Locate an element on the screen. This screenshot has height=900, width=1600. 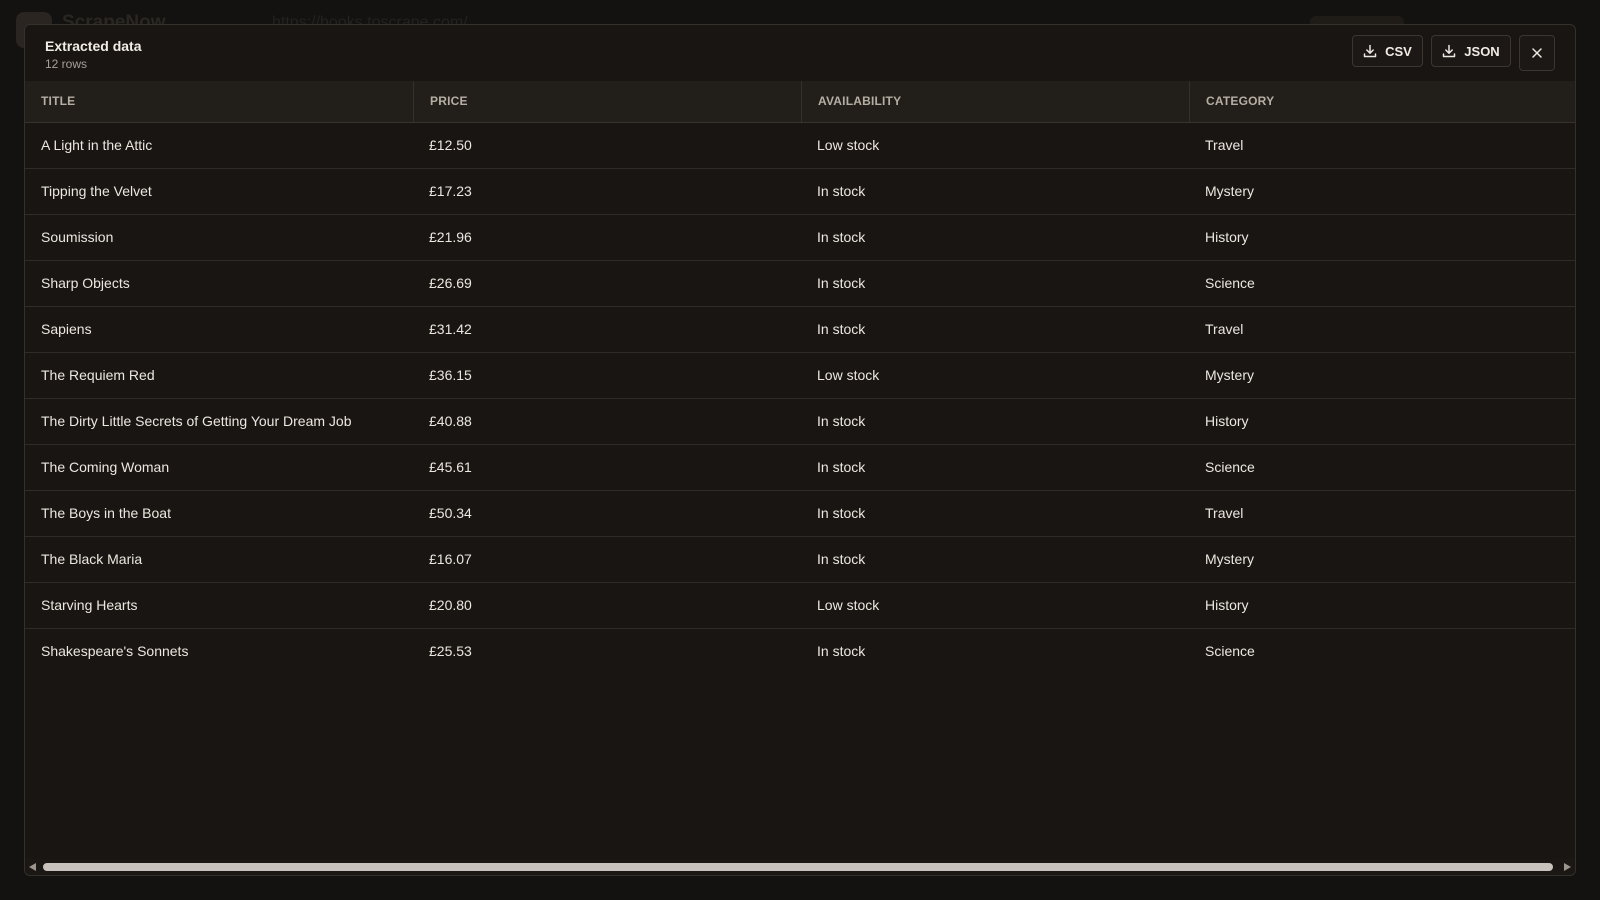
close-button is located at coordinates (1537, 53).